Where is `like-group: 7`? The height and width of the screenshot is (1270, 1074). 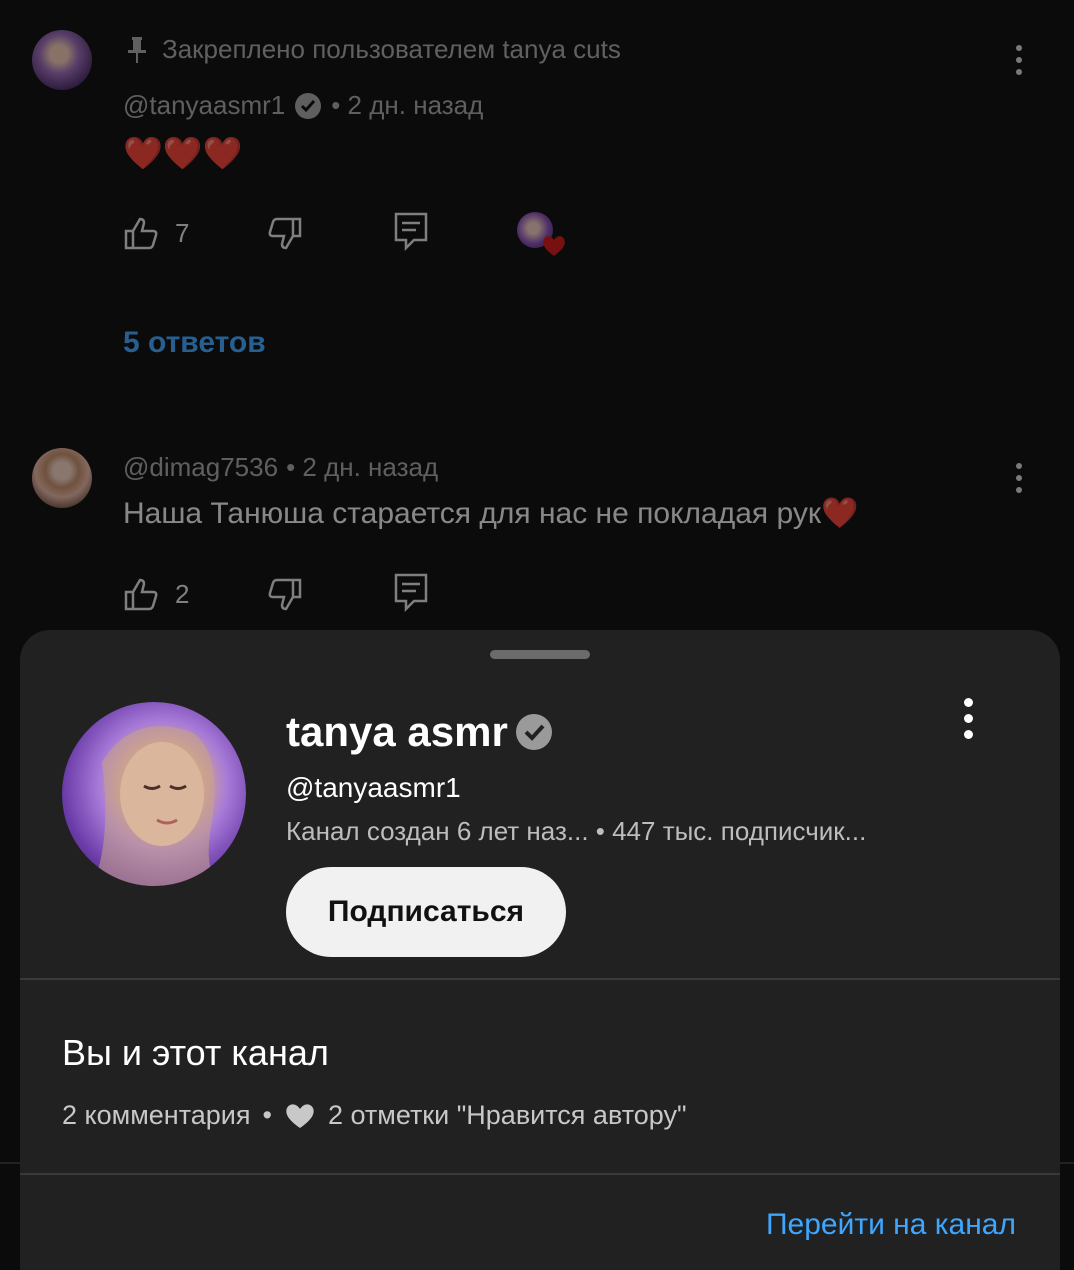
like-group: 7 is located at coordinates (156, 233).